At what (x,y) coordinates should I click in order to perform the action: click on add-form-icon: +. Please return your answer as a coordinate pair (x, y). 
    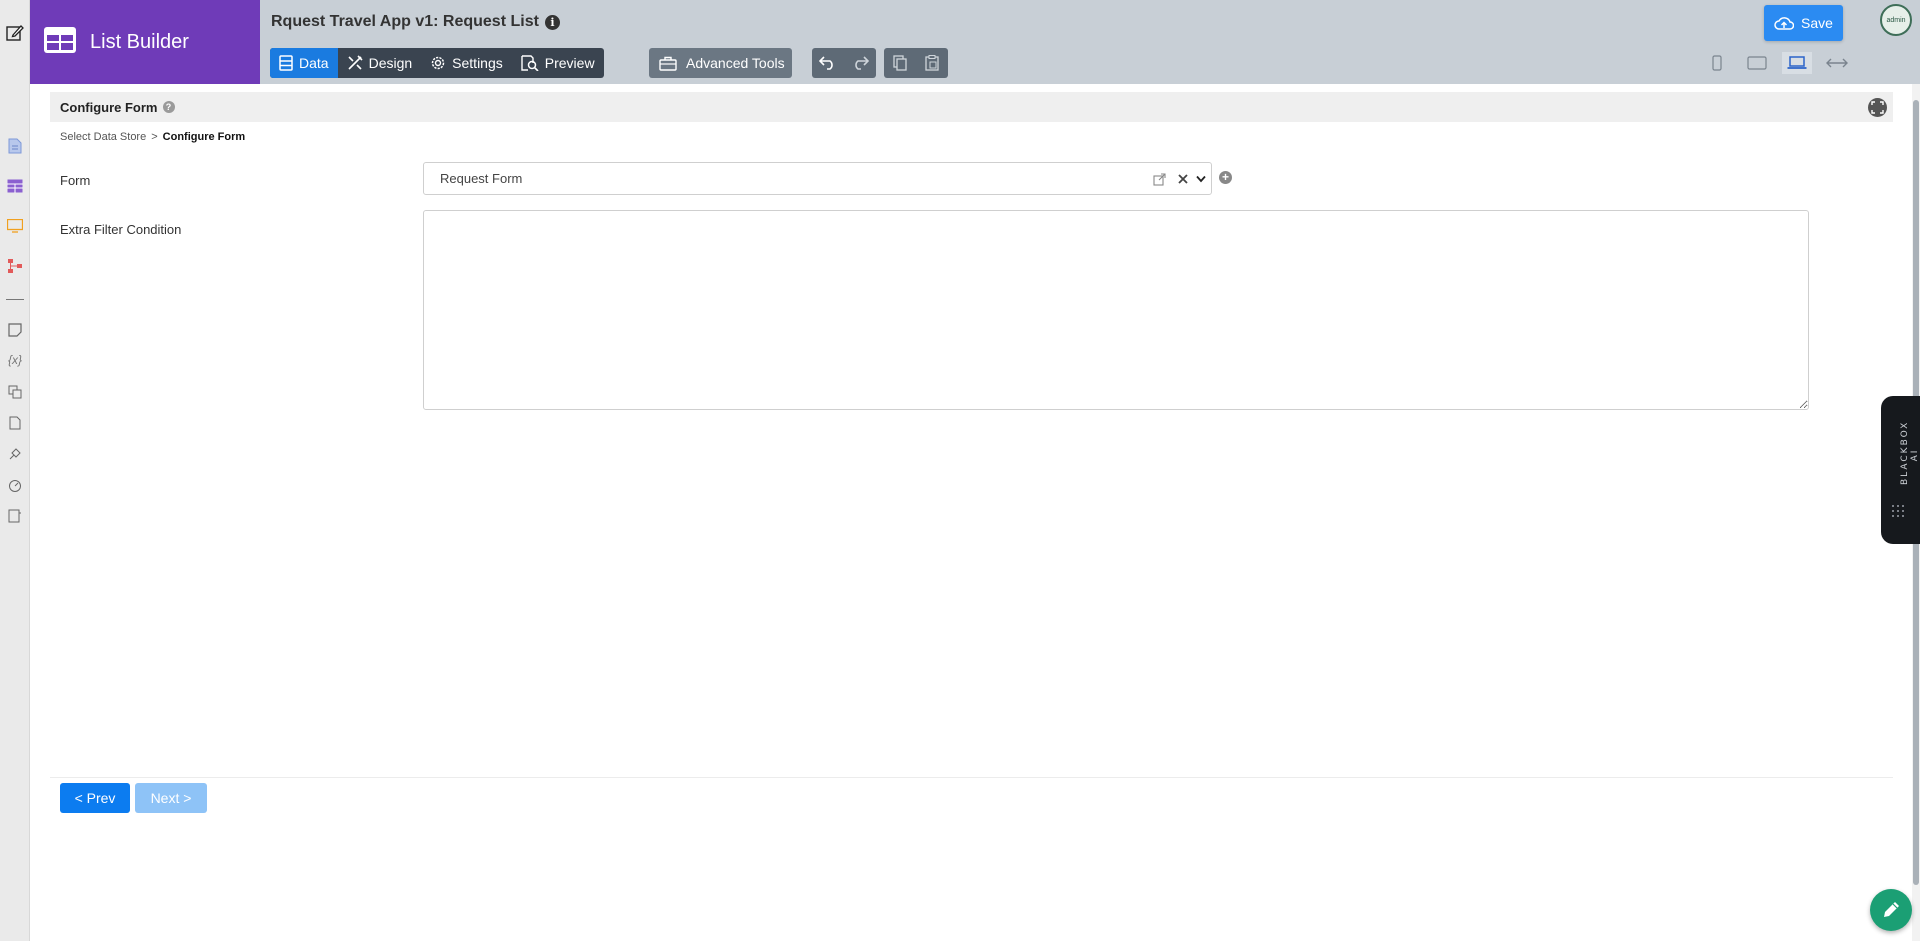
    Looking at the image, I should click on (1225, 177).